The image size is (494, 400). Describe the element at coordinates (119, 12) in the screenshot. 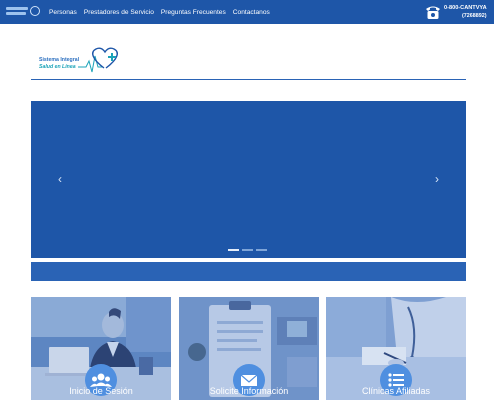

I see `nav-item-prestadores: Prestadores de Servicio` at that location.